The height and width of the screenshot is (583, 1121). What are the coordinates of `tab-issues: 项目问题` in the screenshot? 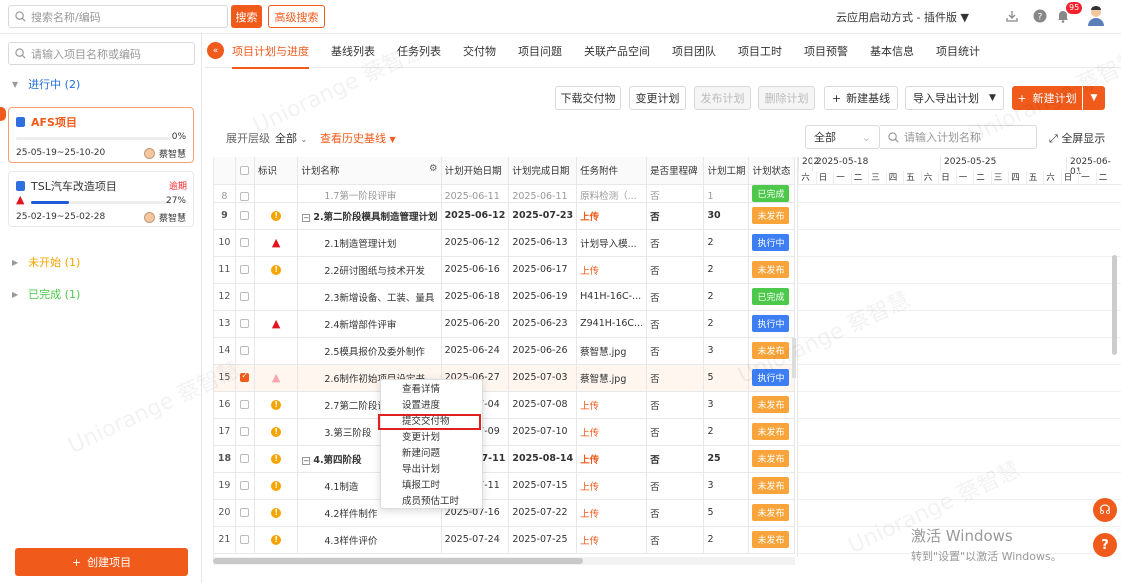 It's located at (540, 51).